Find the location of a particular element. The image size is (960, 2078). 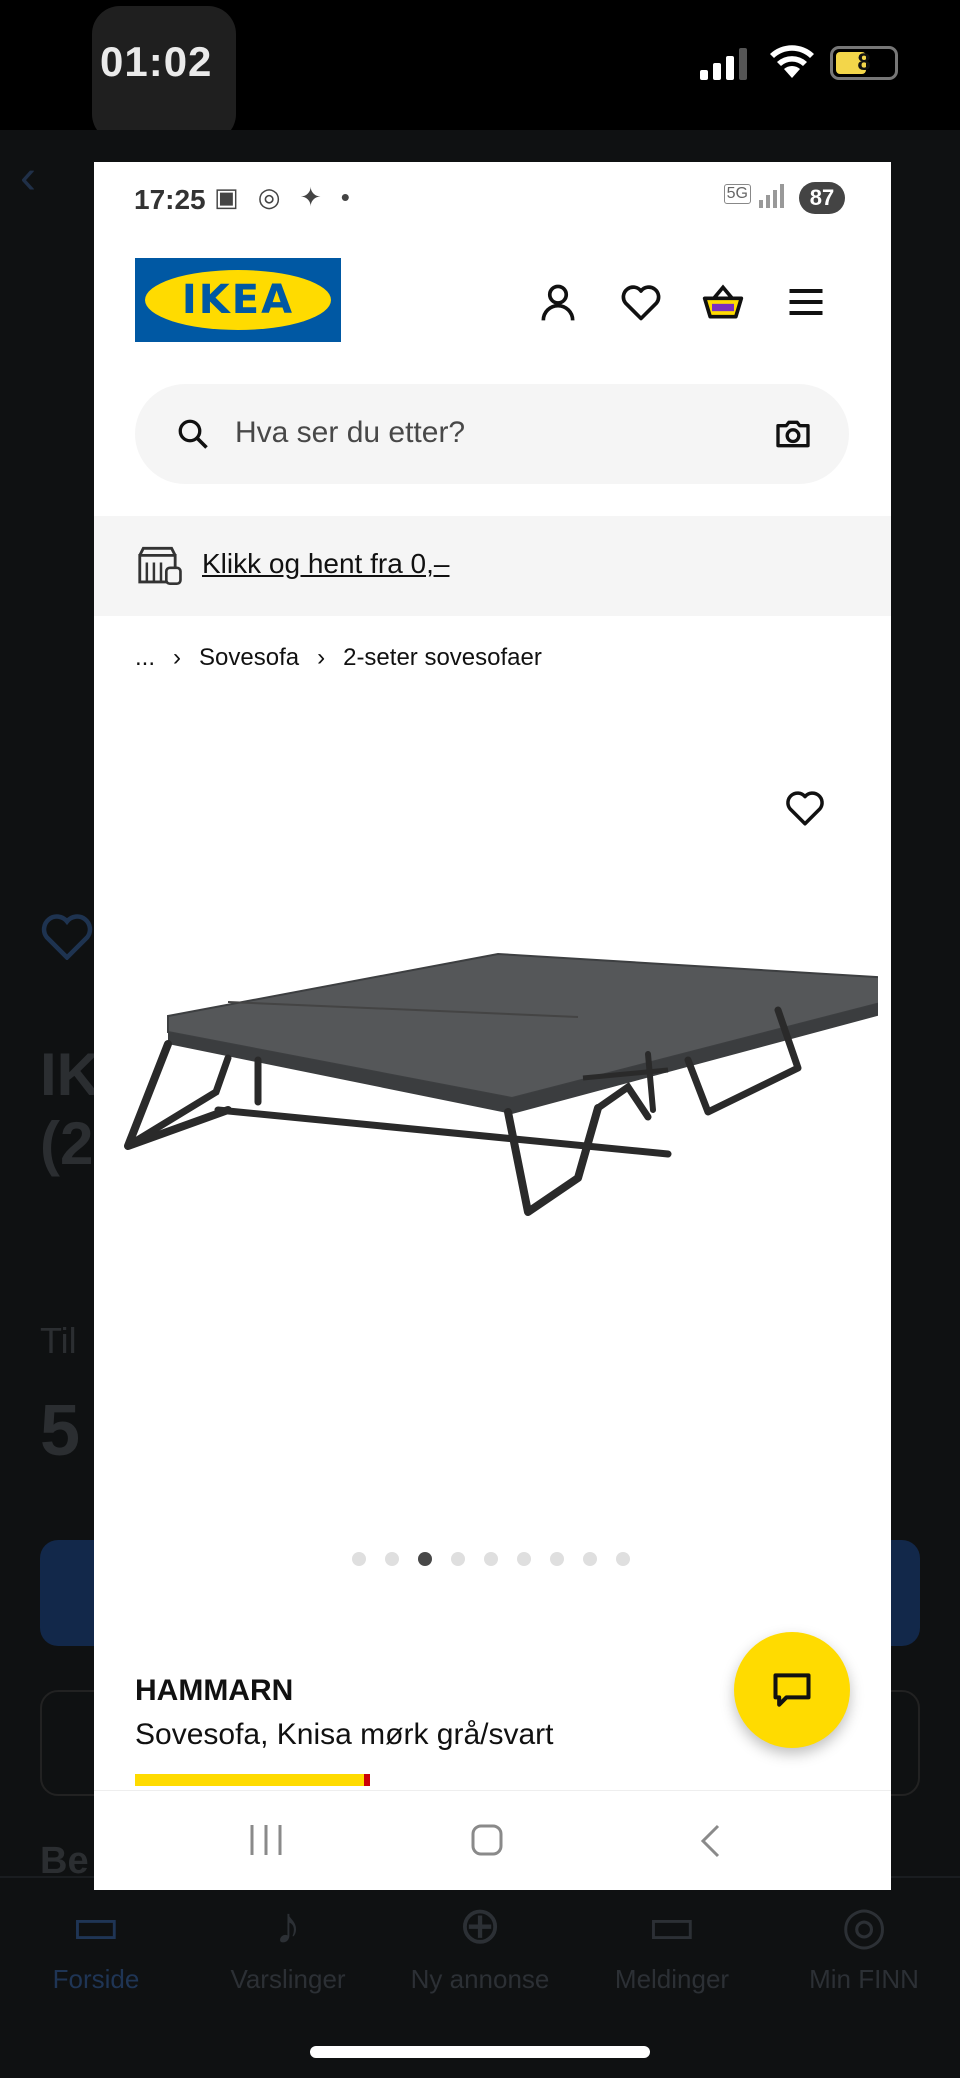

nav-ny-annonse: ⊕ Ny annonse is located at coordinates (480, 1941).